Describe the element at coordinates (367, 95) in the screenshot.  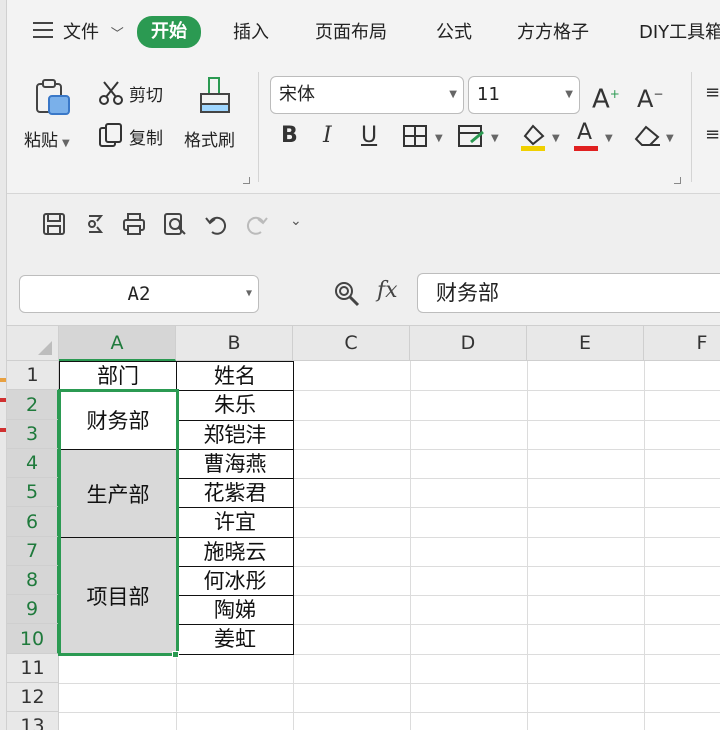
I see `font-name-select: 宋体 ▼` at that location.